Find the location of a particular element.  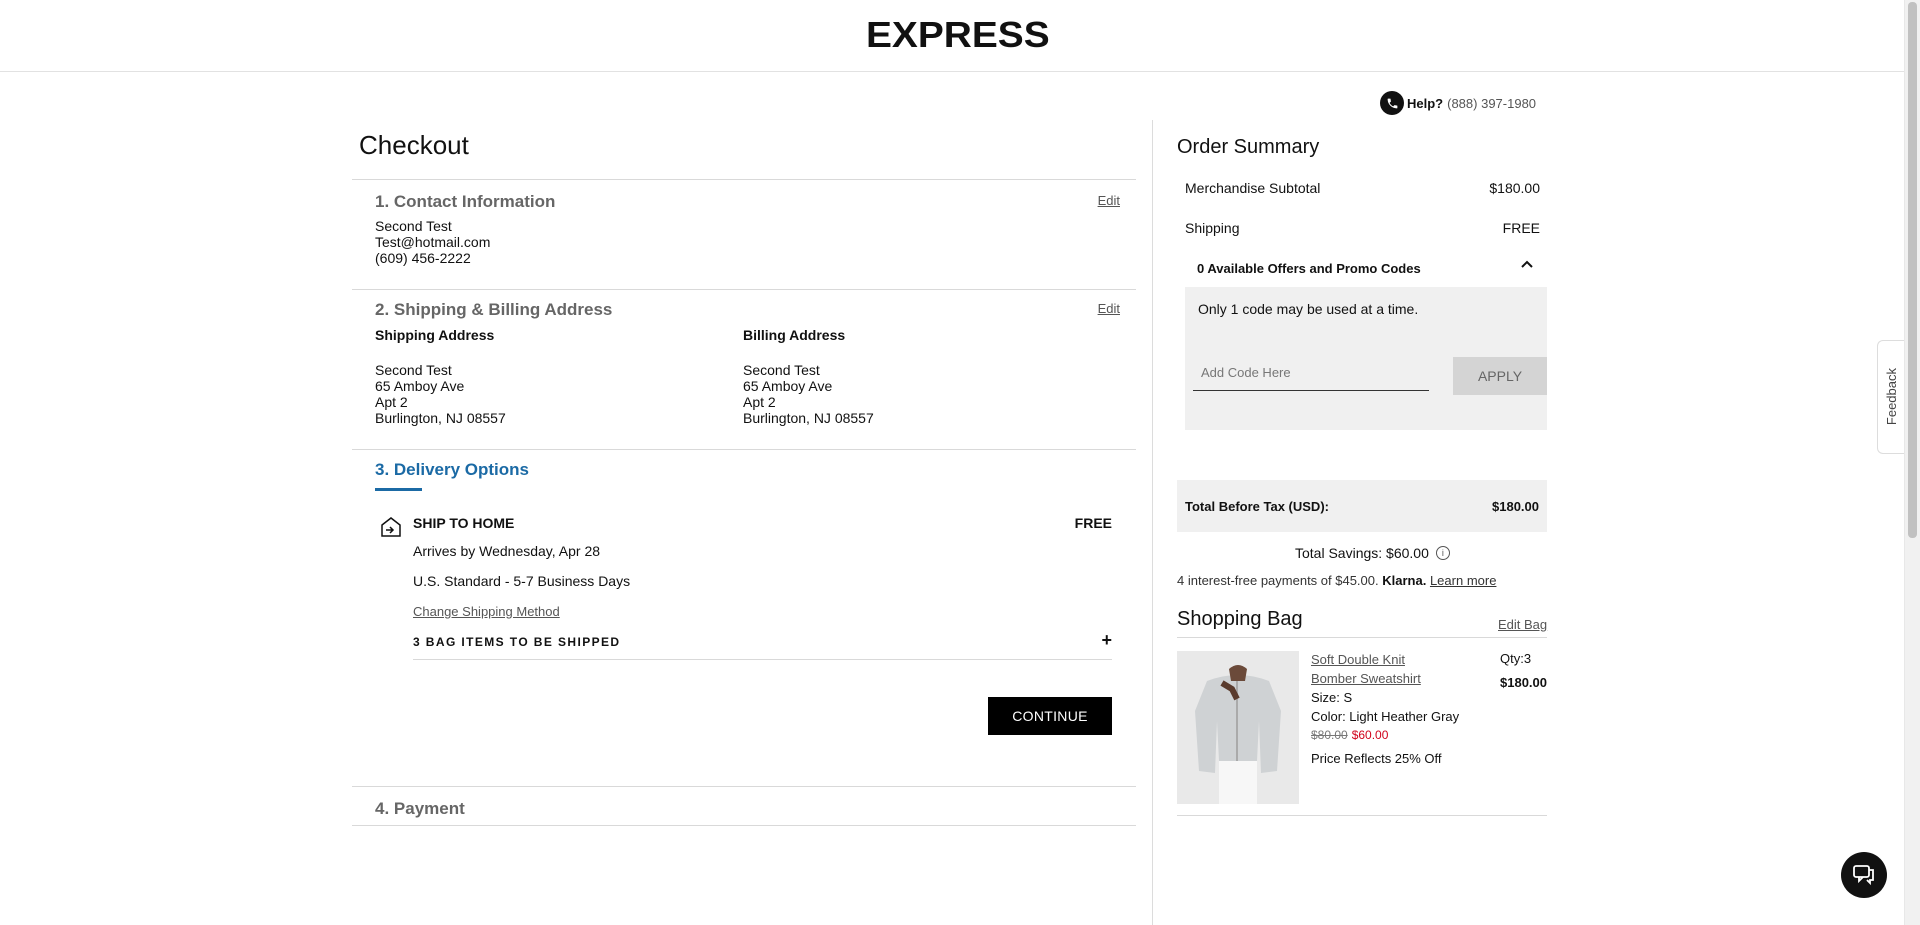

billing-address-heading: Billing Address is located at coordinates (794, 335).